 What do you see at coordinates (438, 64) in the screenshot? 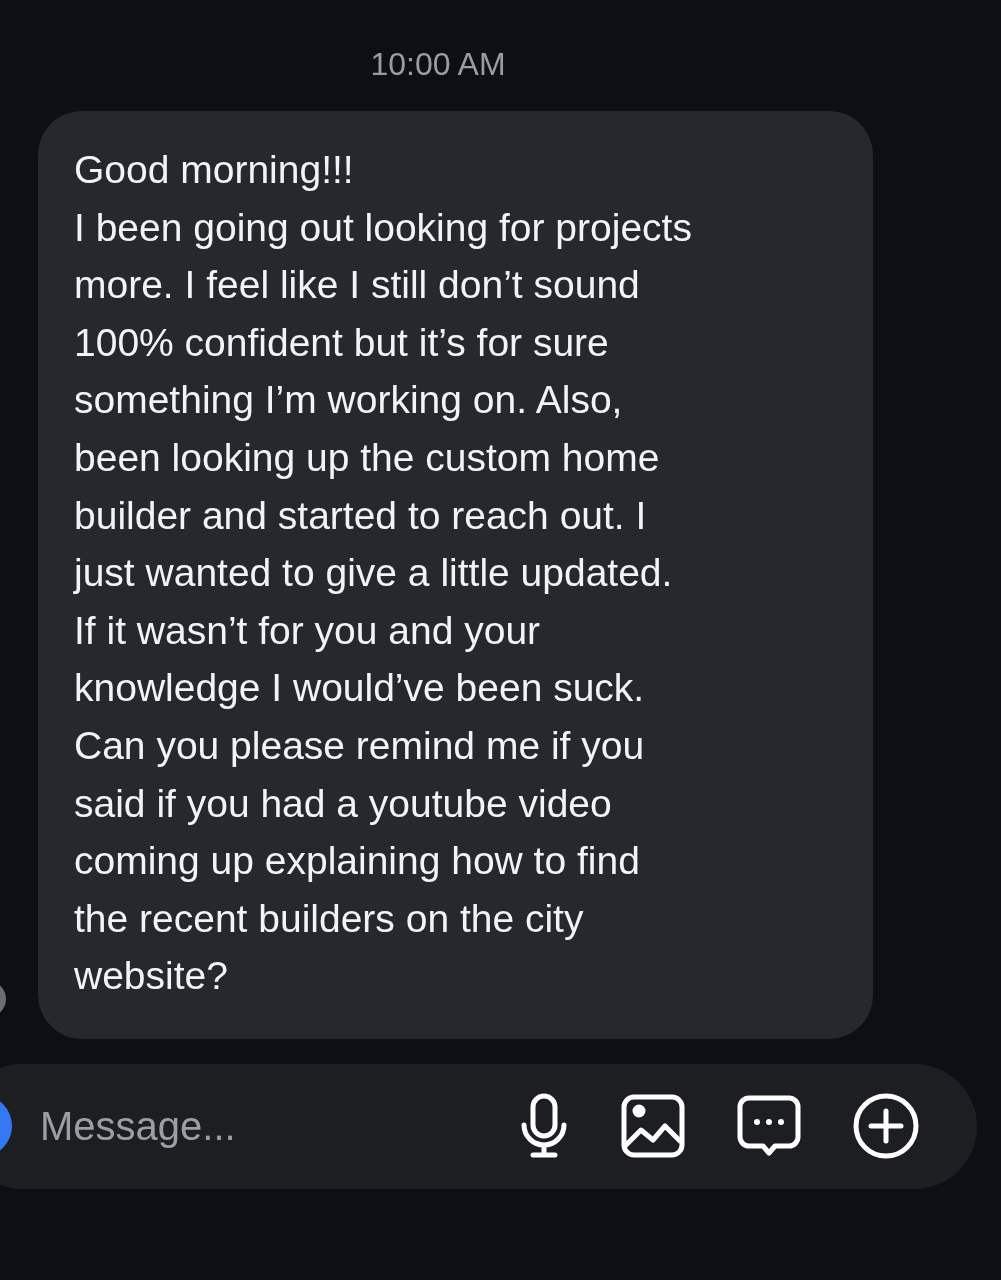
I see `timestamp: 10:00 AM` at bounding box center [438, 64].